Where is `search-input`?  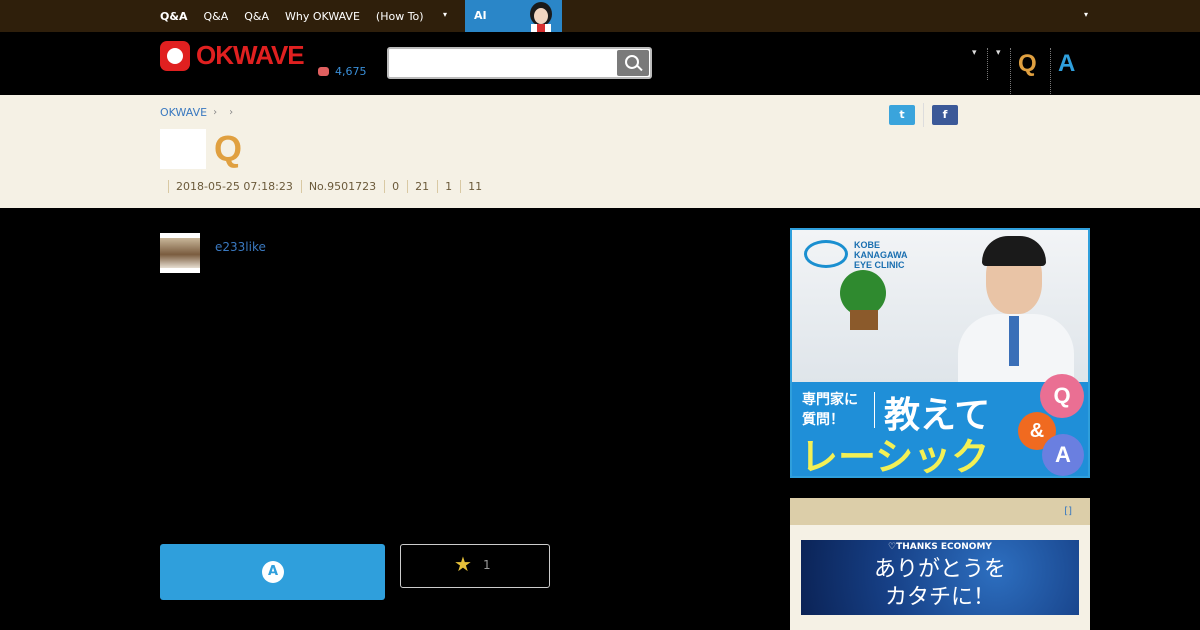
search-input is located at coordinates (505, 63).